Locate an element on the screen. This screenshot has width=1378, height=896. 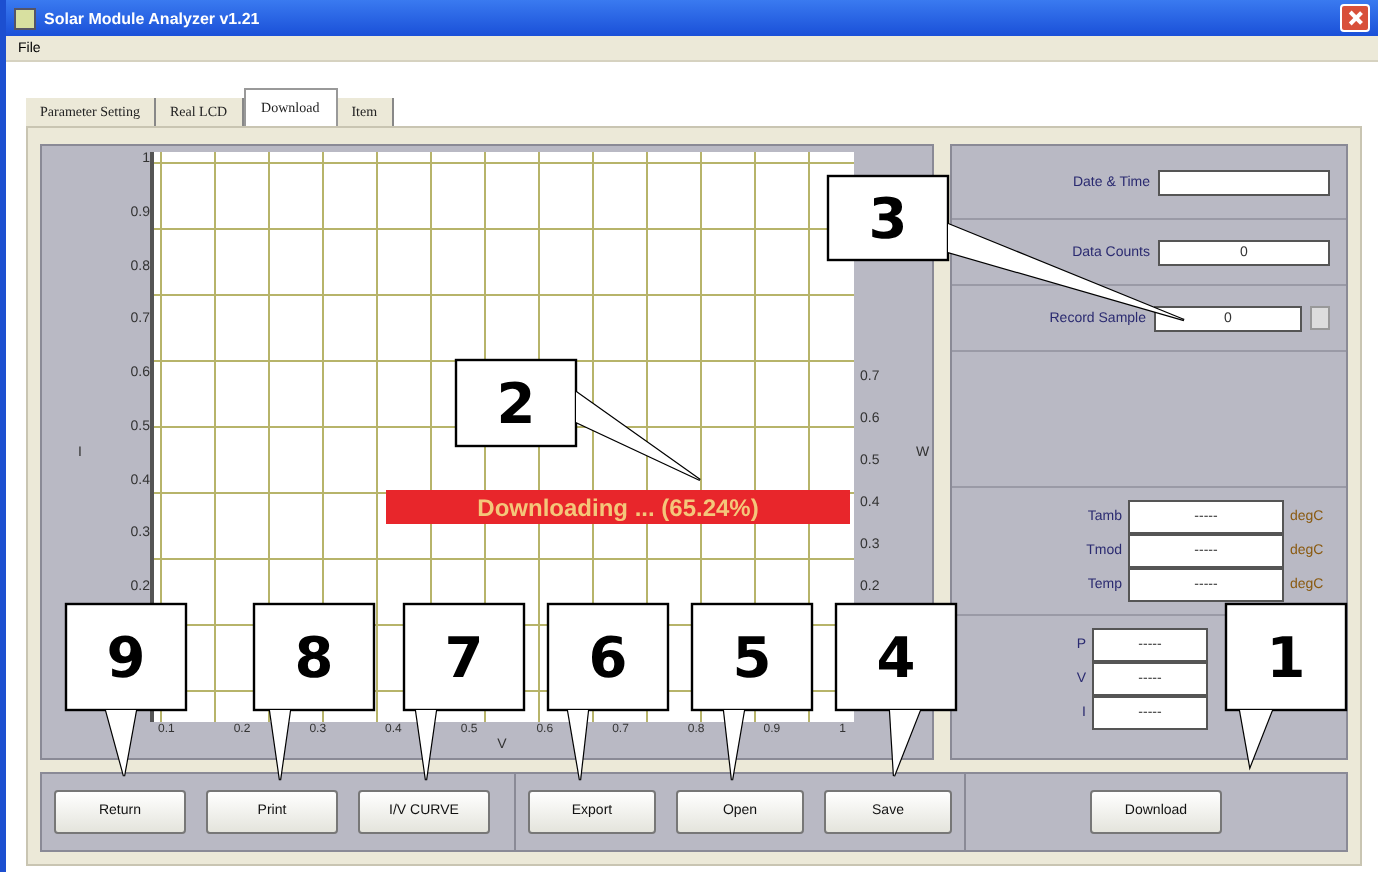
app-icon is located at coordinates (25, 18).